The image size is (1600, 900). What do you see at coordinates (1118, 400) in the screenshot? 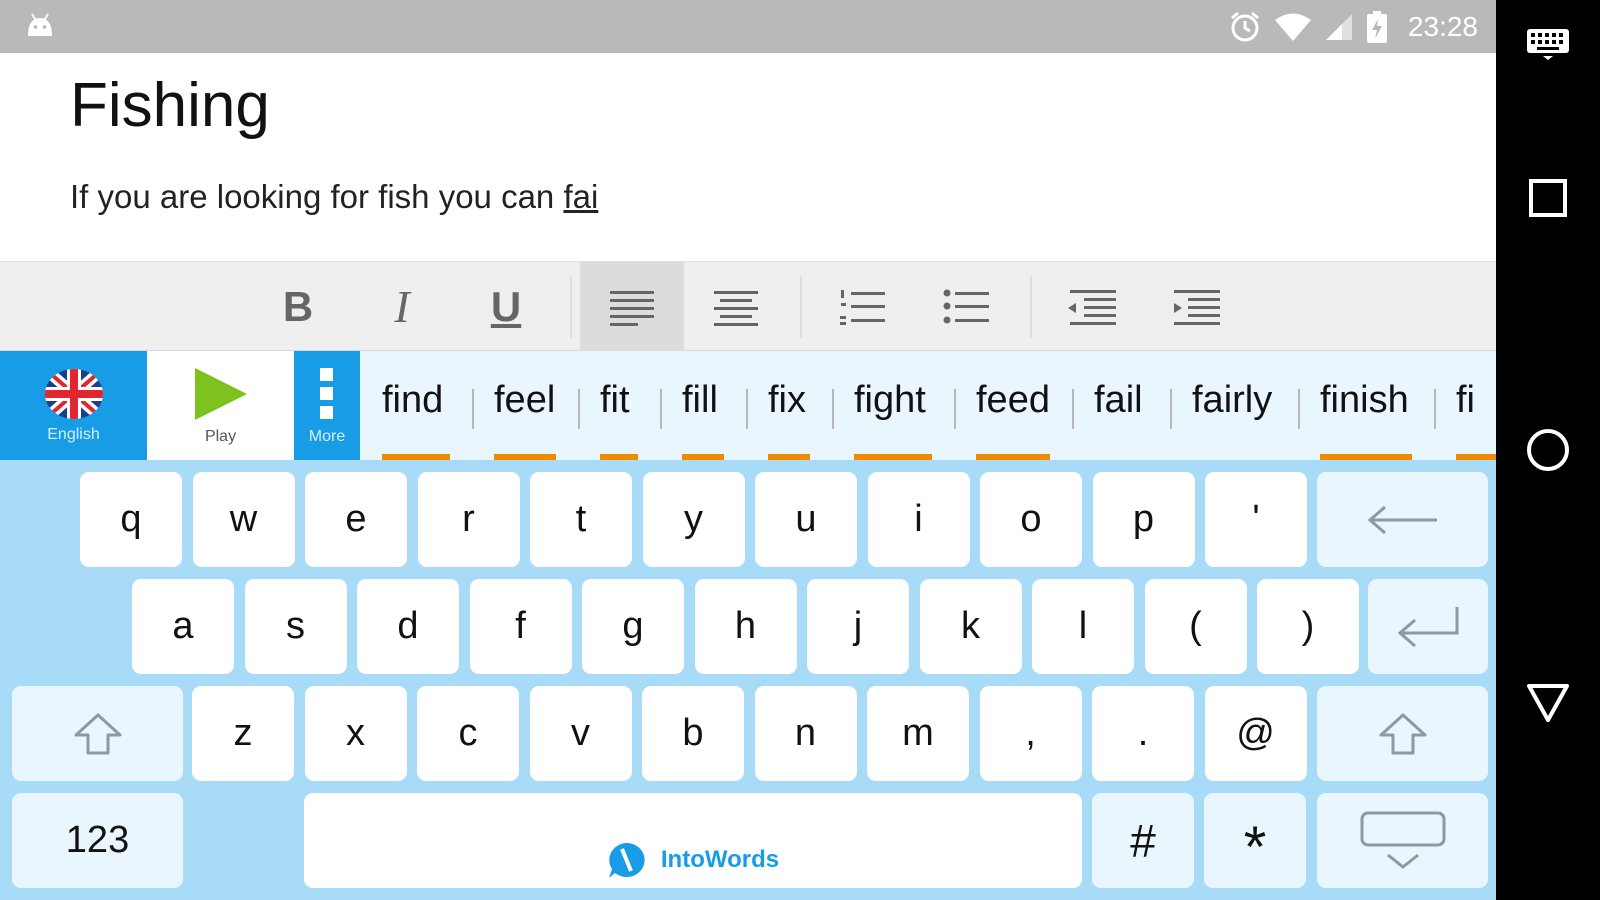
I see `word-suggestion-label: fail` at bounding box center [1118, 400].